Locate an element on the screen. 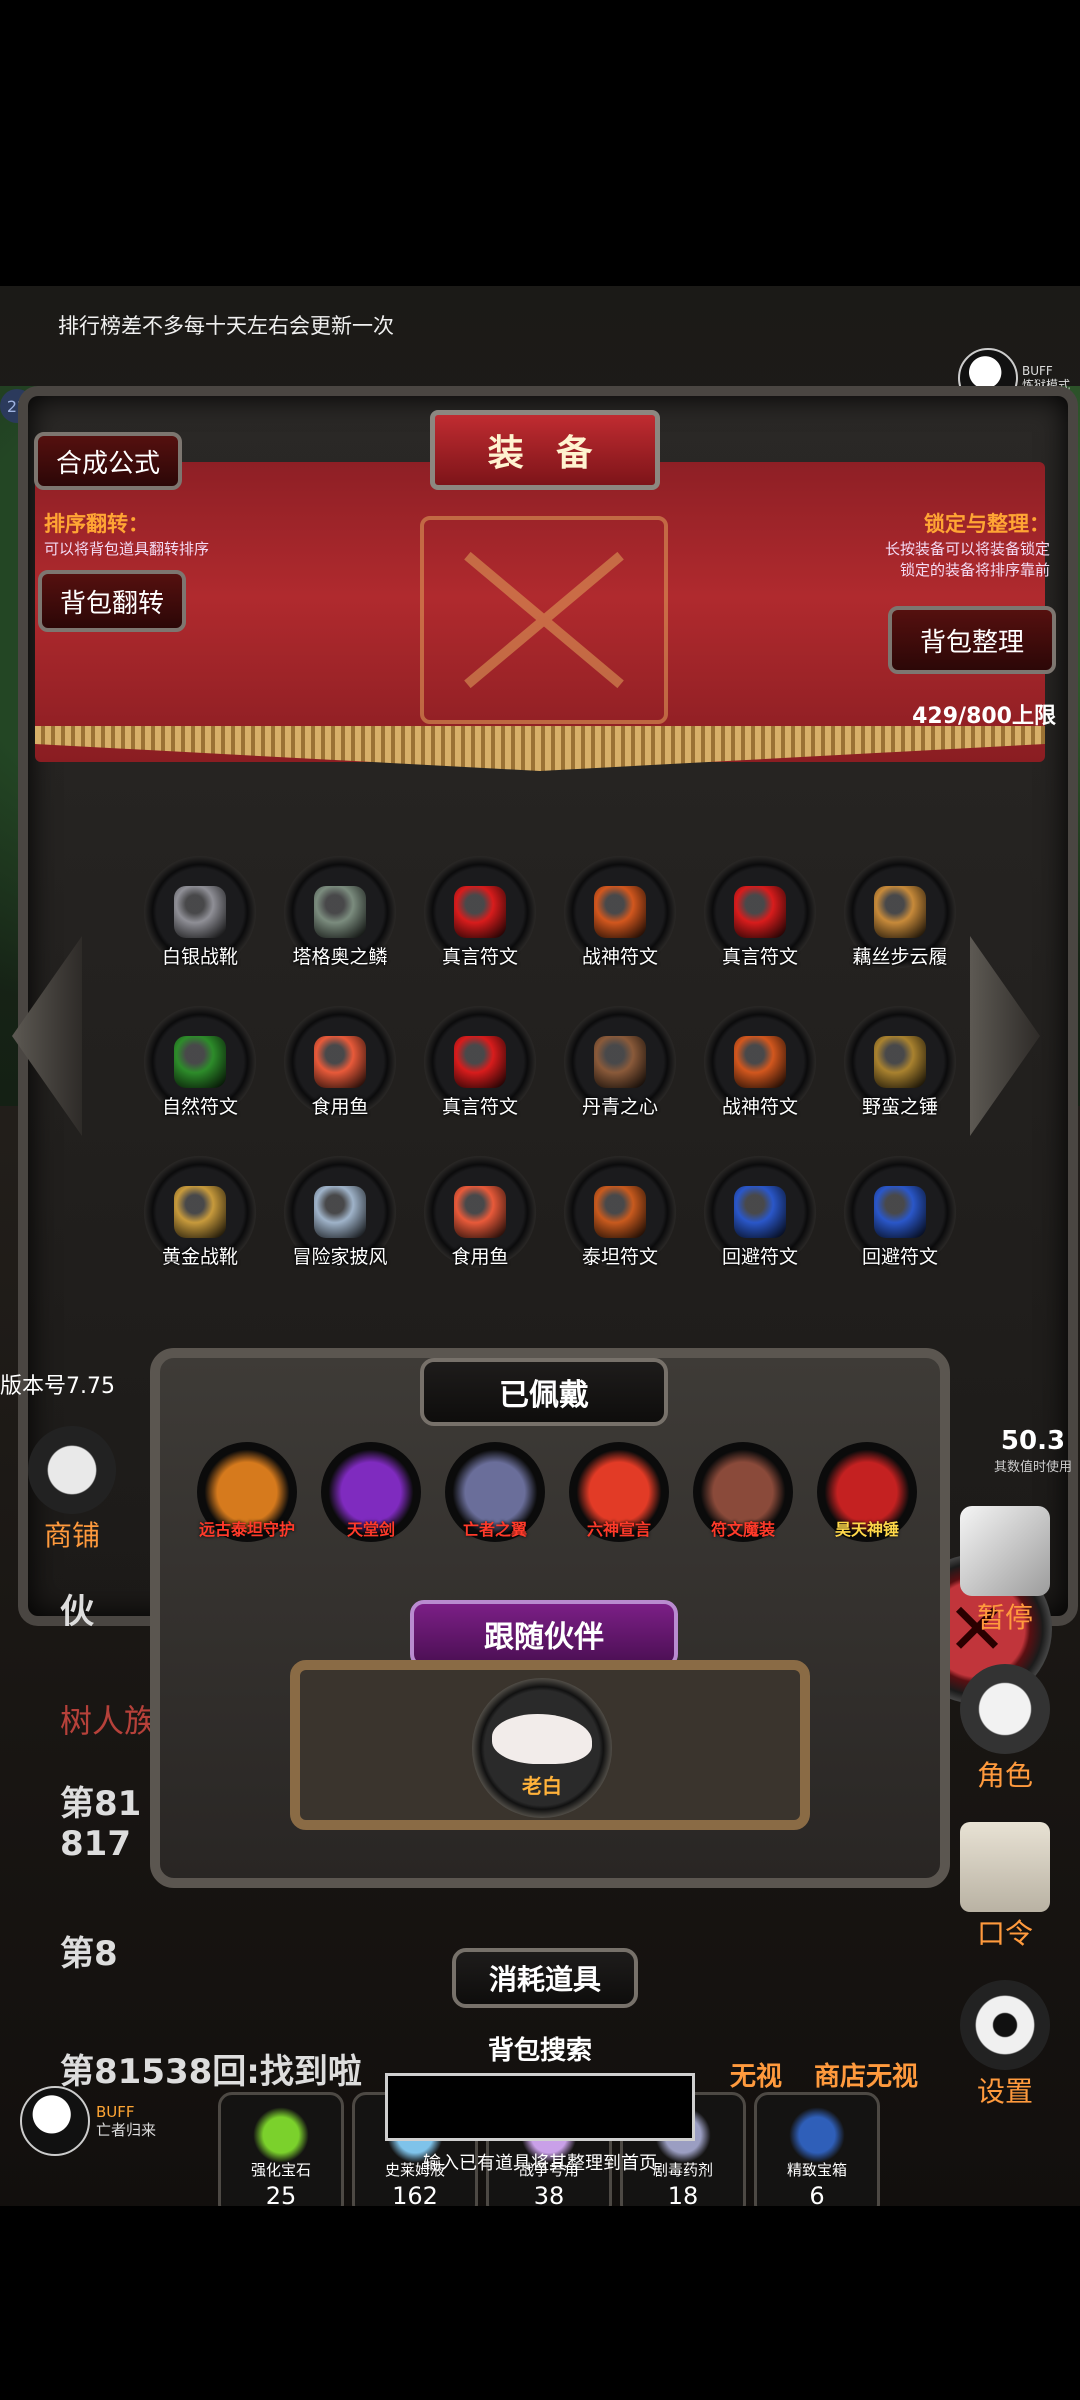  ignore-button: 无视 is located at coordinates (756, 2074).